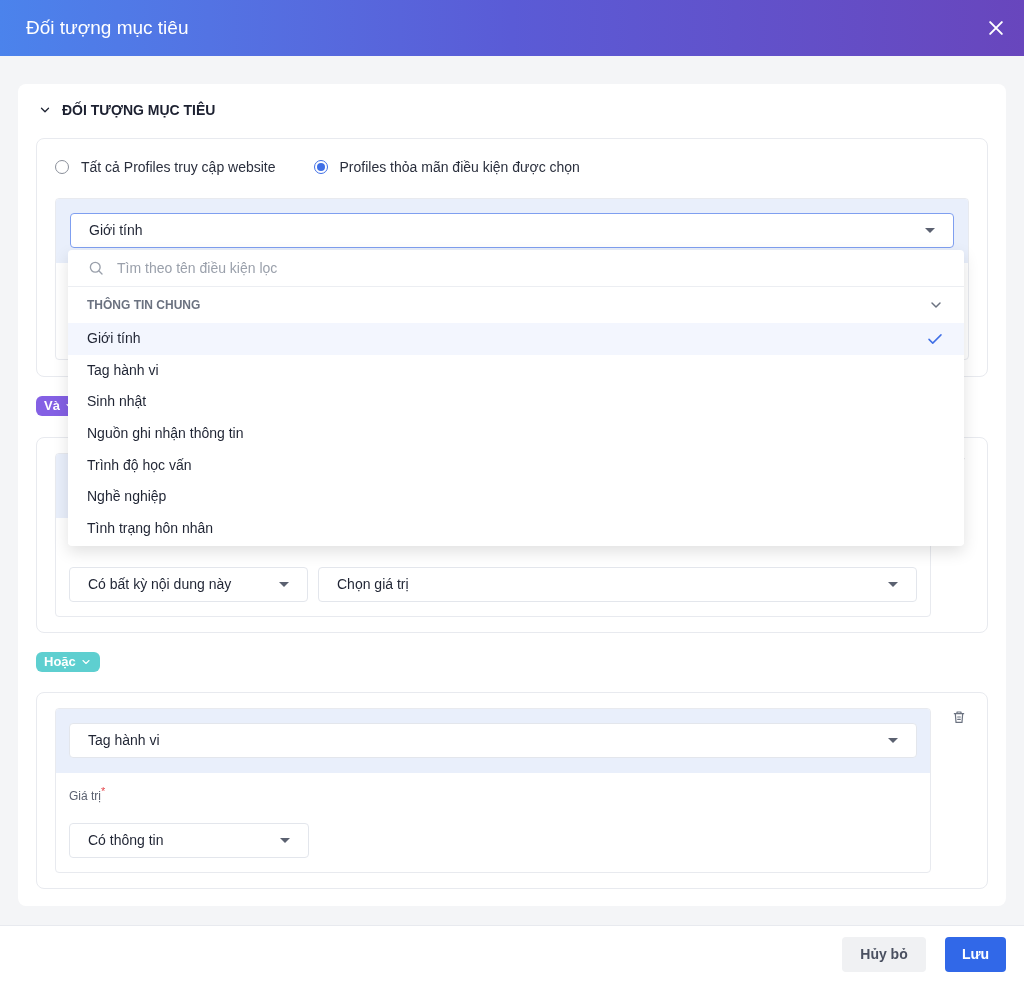  Describe the element at coordinates (188, 584) in the screenshot. I see `select-field: Có bất kỳ nội dung này` at that location.